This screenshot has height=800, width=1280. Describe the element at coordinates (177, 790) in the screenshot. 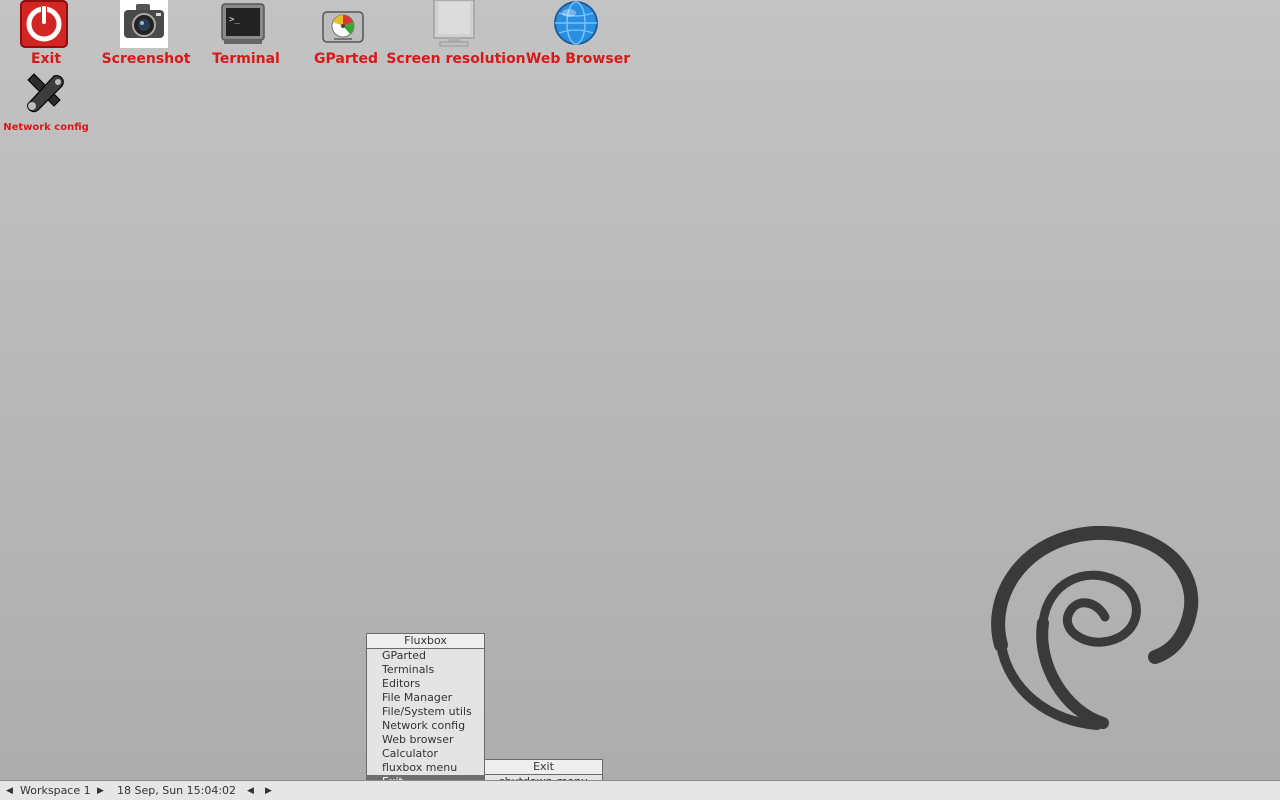

I see `clock: 18 Sep, Sun 15:04:02` at that location.